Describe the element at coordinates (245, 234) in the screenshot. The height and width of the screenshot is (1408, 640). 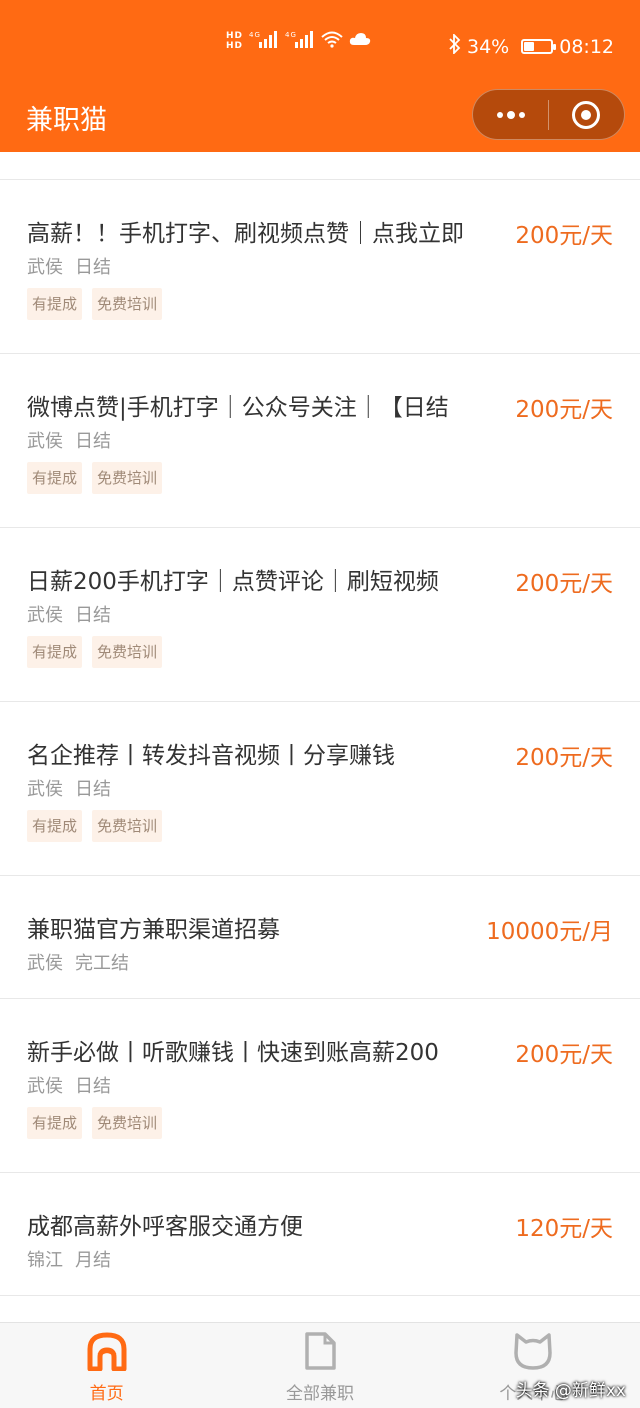
I see `job-title: 高薪！！手机打字、刷视频点赞｜点我立即` at that location.